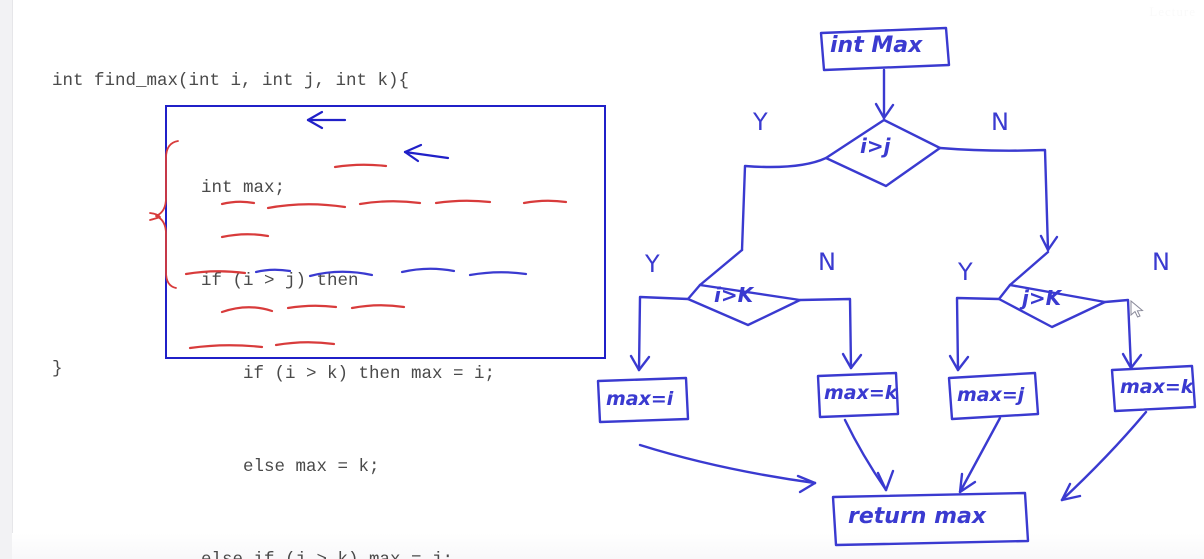  What do you see at coordinates (1104, 456) in the screenshot?
I see `edge-max-k2-to-return` at bounding box center [1104, 456].